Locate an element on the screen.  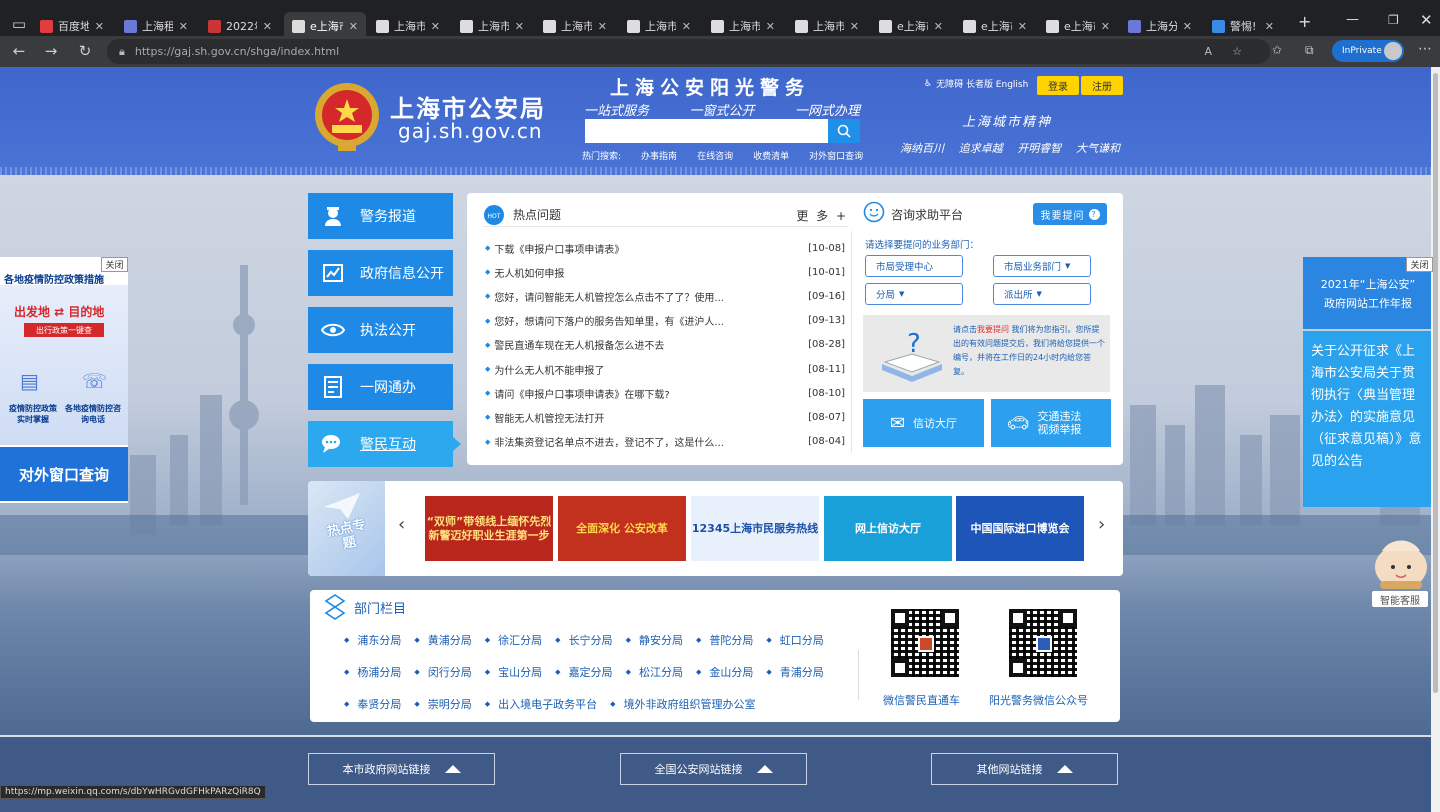
department-link: 闵行分局 is located at coordinates (443, 672).